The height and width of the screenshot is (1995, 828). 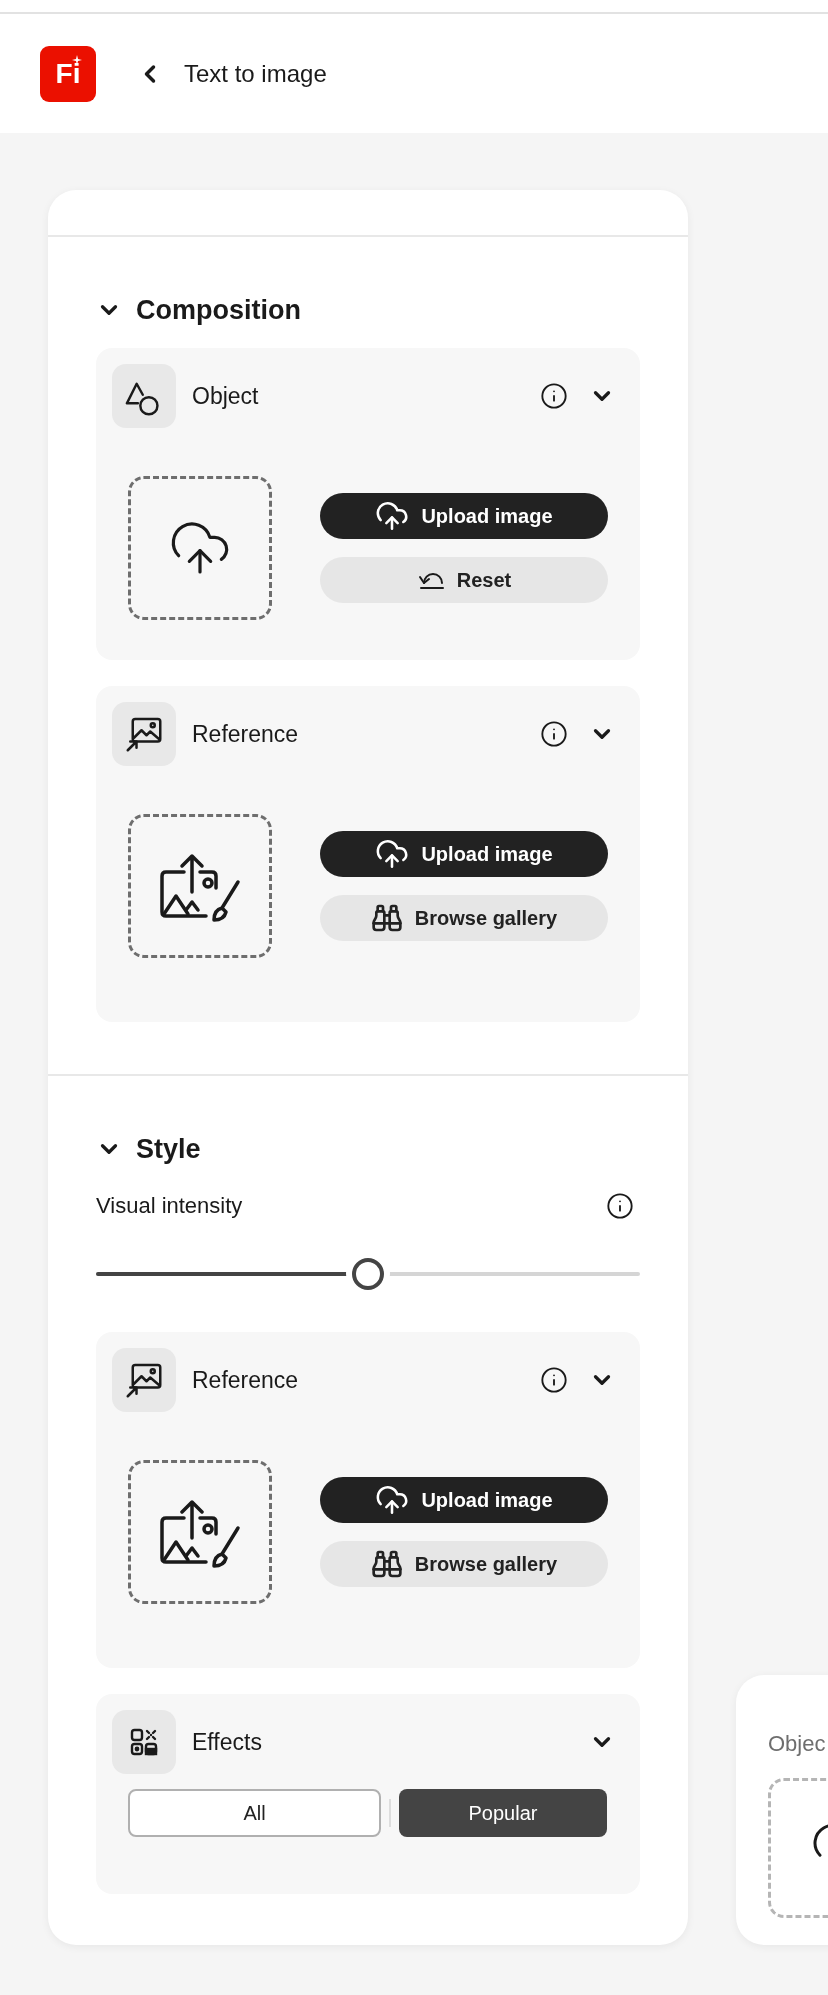 I want to click on card-title: Effects, so click(x=227, y=1742).